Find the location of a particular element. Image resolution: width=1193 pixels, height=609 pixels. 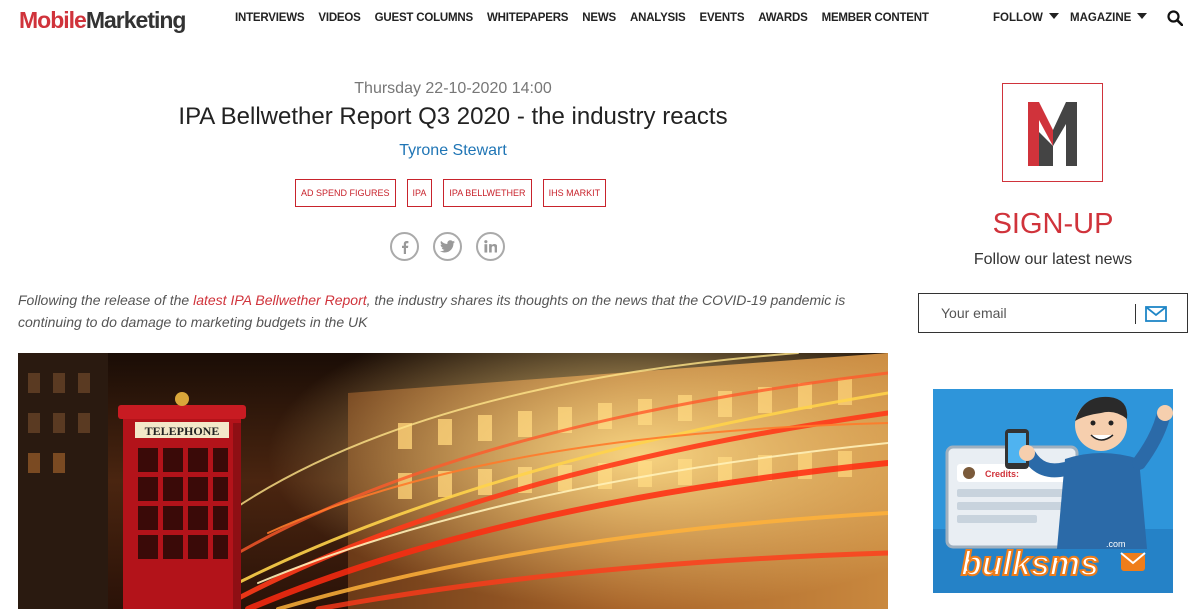

site-logo: MobileMarketing is located at coordinates (103, 20).